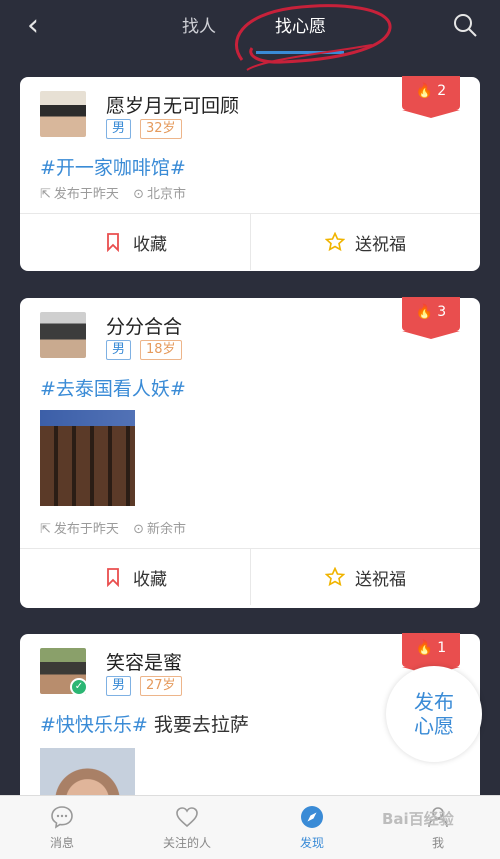 The width and height of the screenshot is (500, 859). What do you see at coordinates (62, 817) in the screenshot?
I see `chat-icon` at bounding box center [62, 817].